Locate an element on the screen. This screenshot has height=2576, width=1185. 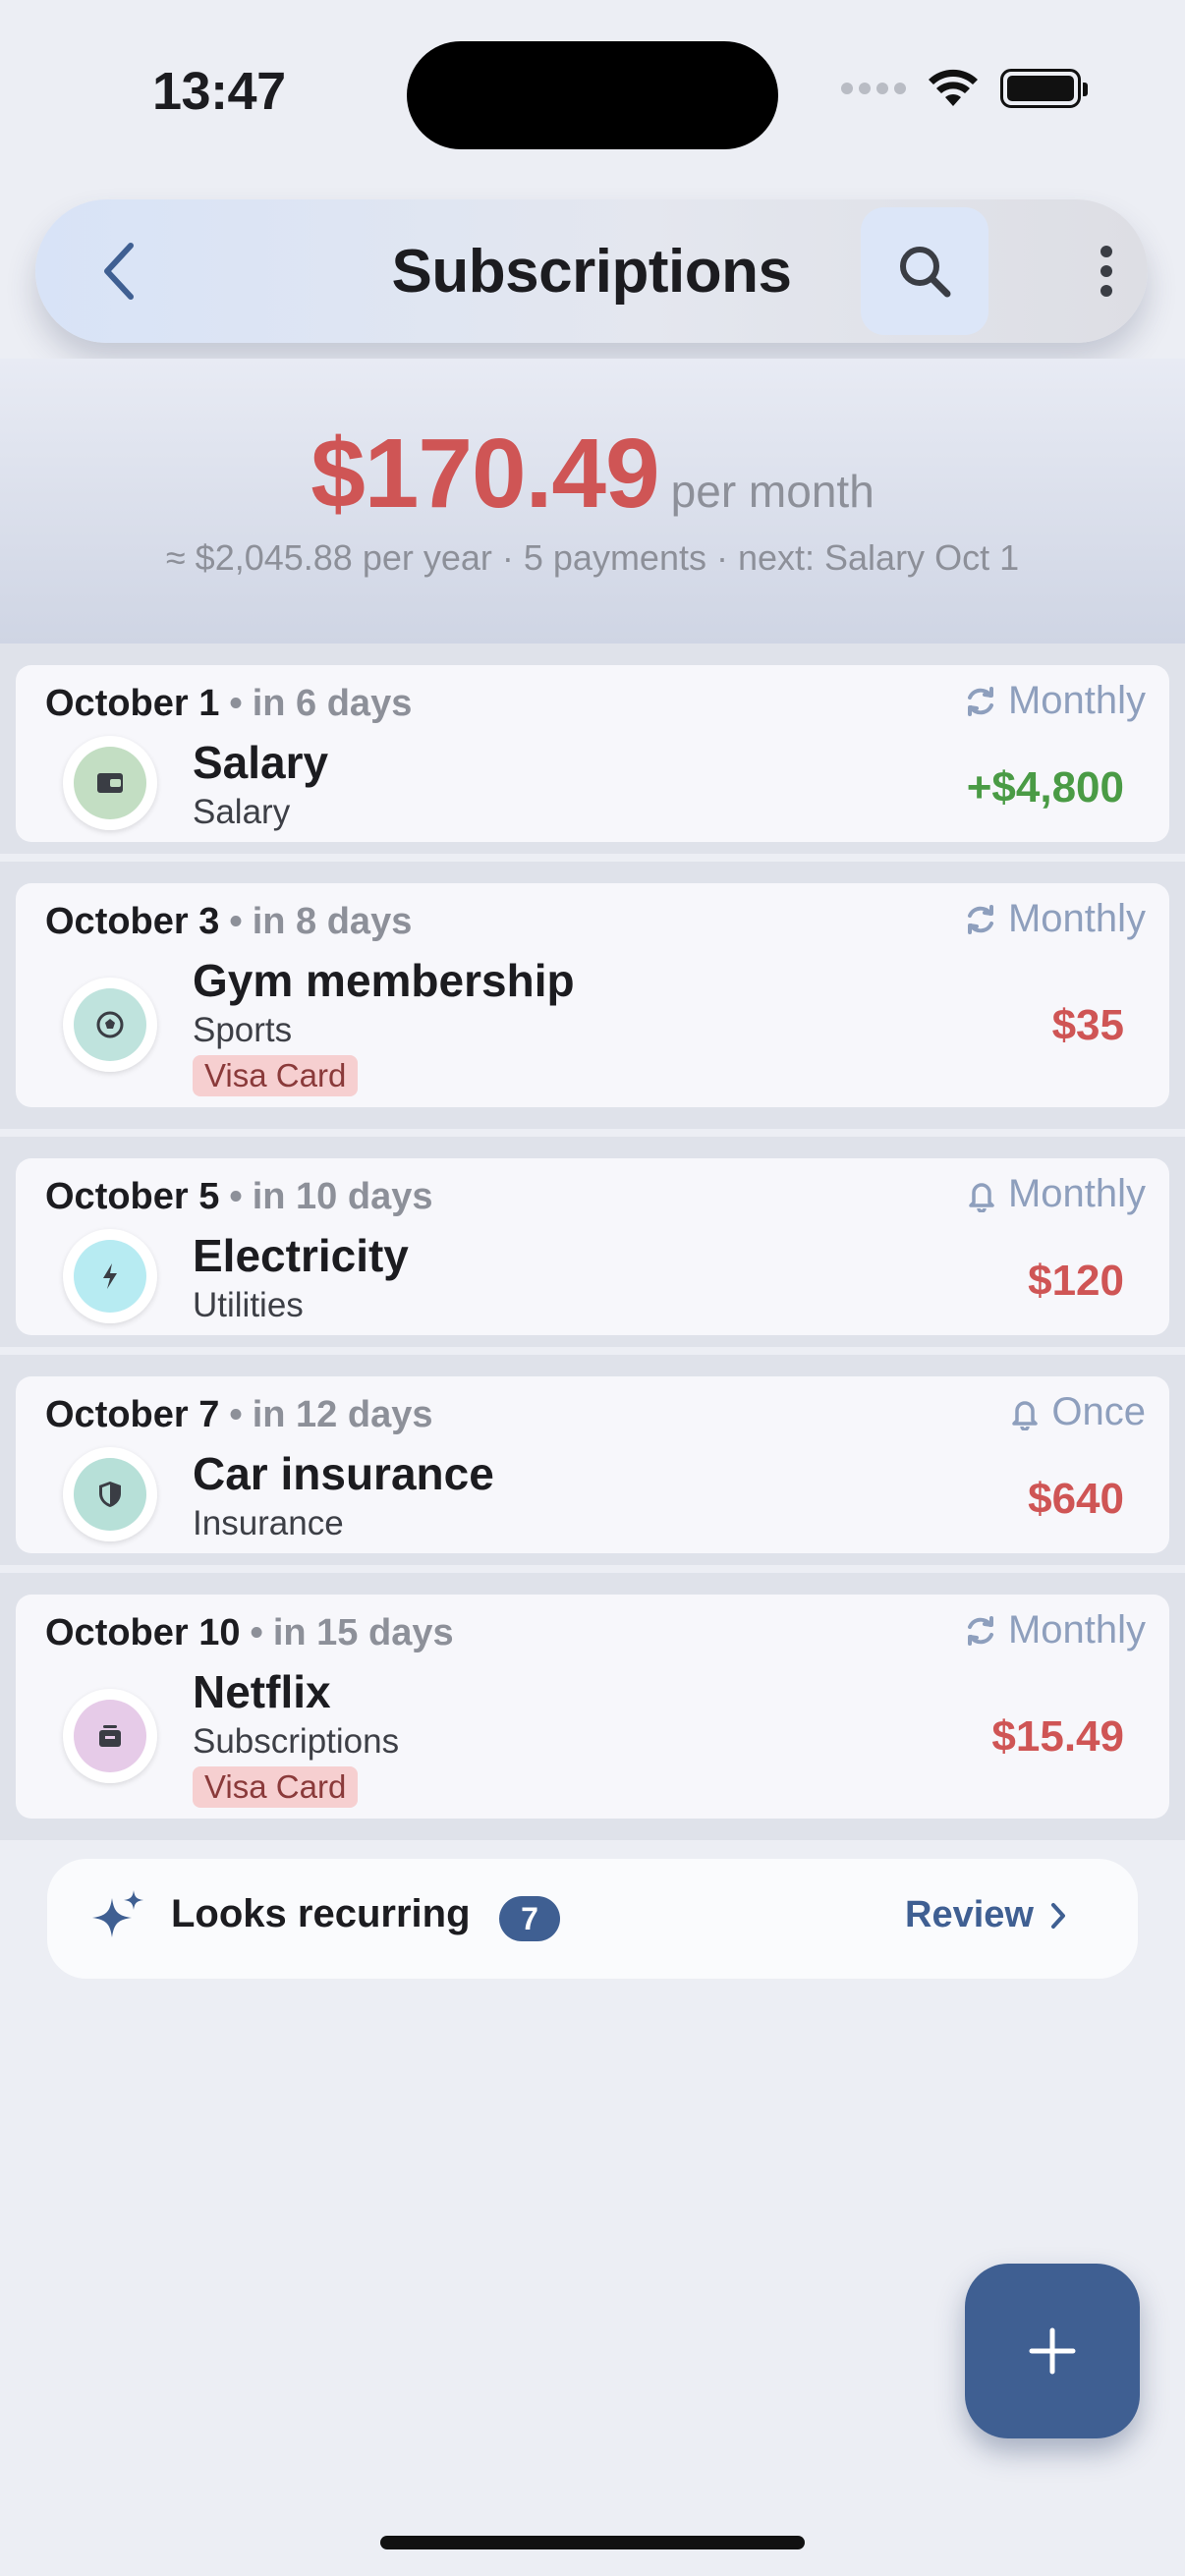
card-date: October 5 • in 10 days is located at coordinates (239, 1196).